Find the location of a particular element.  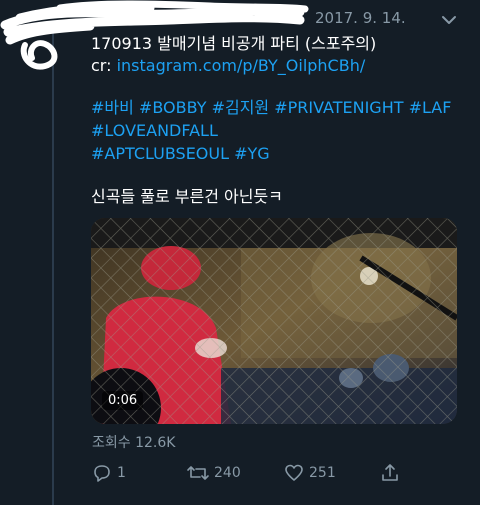

like-button: 251 is located at coordinates (309, 473).